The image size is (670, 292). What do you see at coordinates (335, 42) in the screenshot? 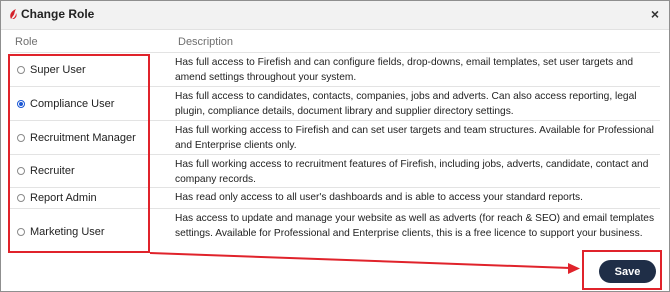
I see `table-header: Role Description` at bounding box center [335, 42].